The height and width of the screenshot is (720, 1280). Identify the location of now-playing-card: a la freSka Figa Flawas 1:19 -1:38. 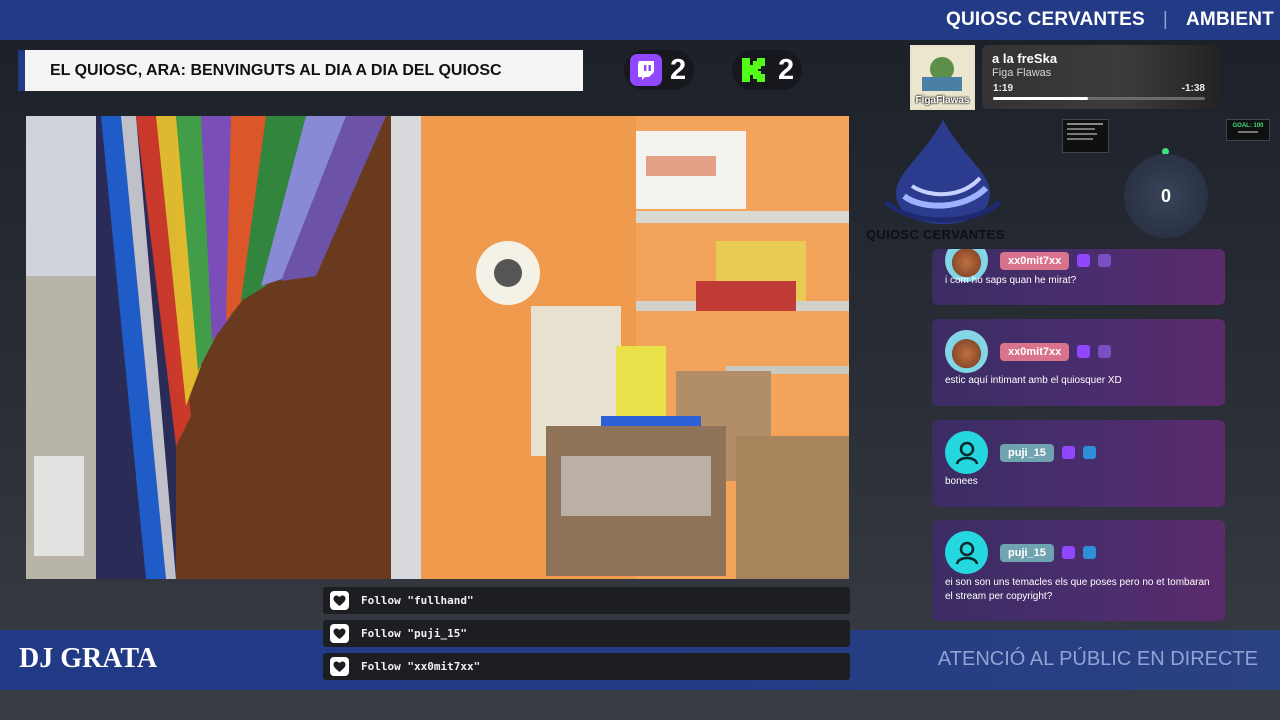
(1101, 77).